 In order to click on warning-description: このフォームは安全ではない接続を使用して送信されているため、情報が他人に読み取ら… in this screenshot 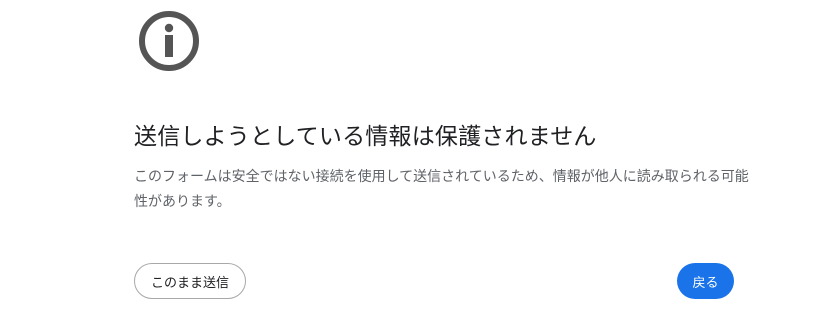, I will do `click(441, 189)`.